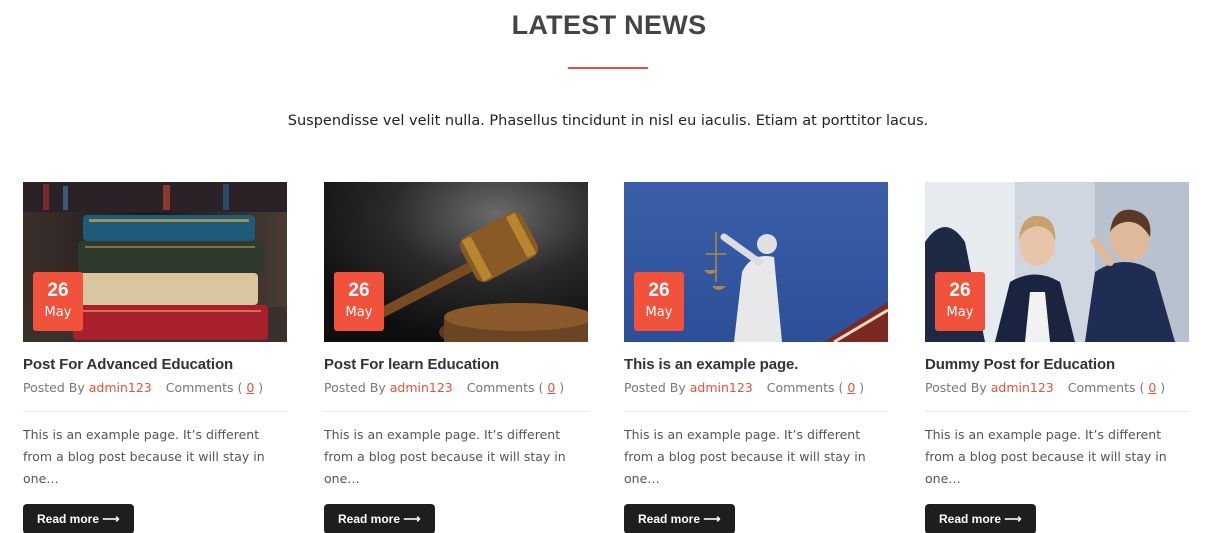 This screenshot has width=1208, height=533. Describe the element at coordinates (609, 25) in the screenshot. I see `section-title: LATEST NEWS` at that location.